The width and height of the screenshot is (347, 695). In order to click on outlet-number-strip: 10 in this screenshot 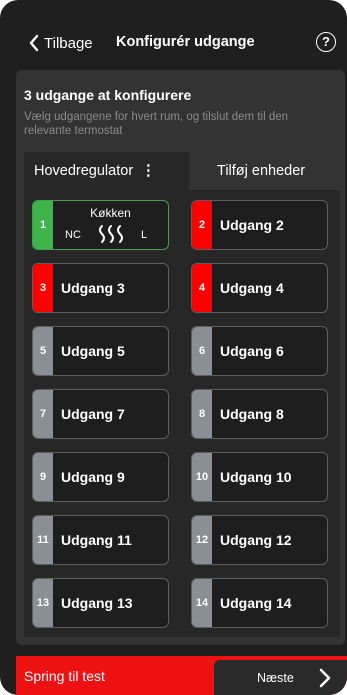, I will do `click(202, 477)`.